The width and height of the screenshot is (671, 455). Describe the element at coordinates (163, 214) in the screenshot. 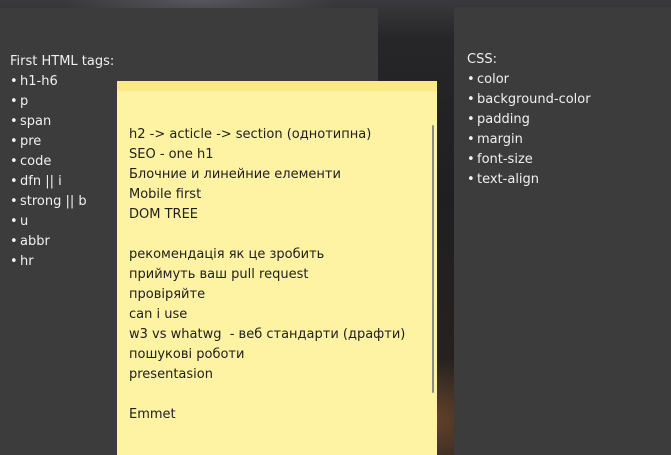

I see `note-line: DOM TREE` at that location.